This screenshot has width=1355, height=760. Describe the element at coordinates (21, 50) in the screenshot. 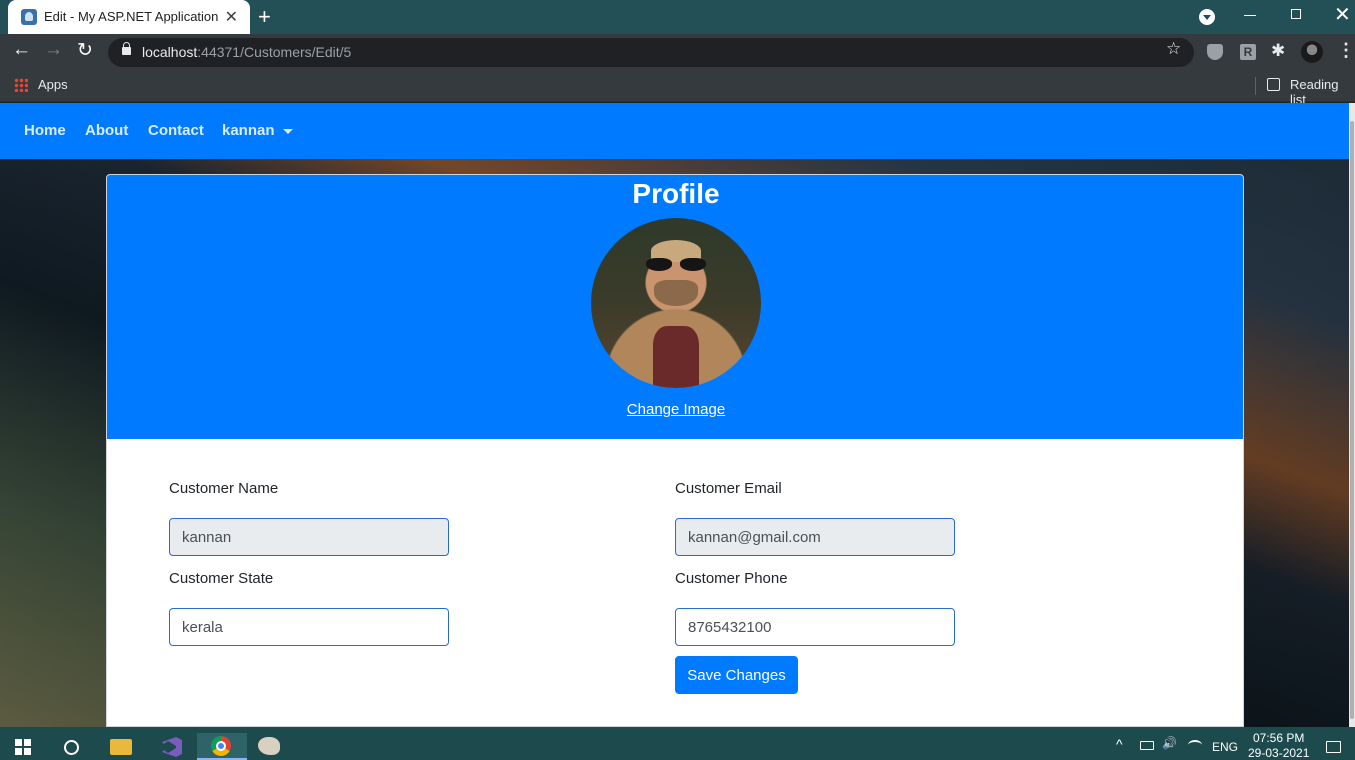

I see `back-arrow-icon: ←` at that location.